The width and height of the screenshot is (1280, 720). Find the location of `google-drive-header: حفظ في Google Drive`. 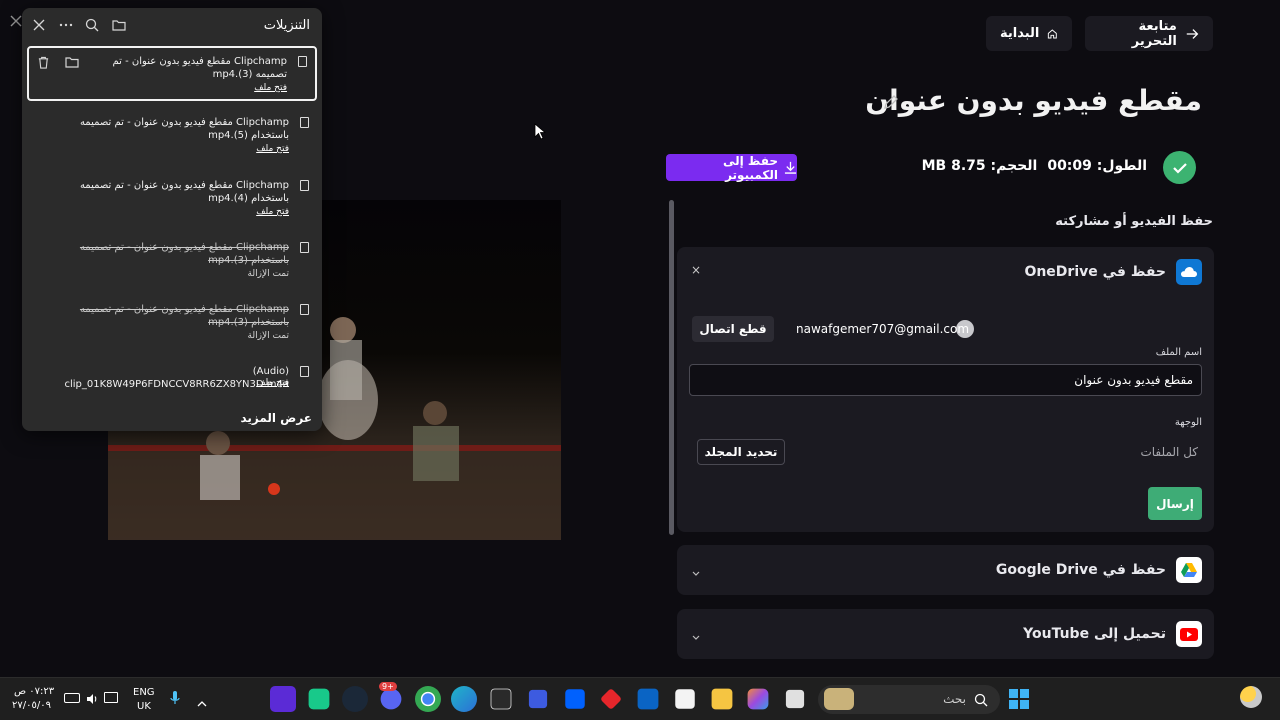

google-drive-header: حفظ في Google Drive is located at coordinates (1099, 570).